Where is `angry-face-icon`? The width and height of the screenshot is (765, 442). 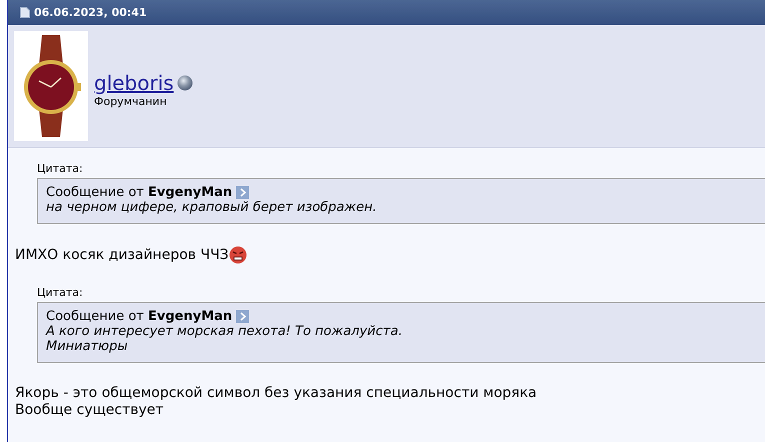 angry-face-icon is located at coordinates (237, 255).